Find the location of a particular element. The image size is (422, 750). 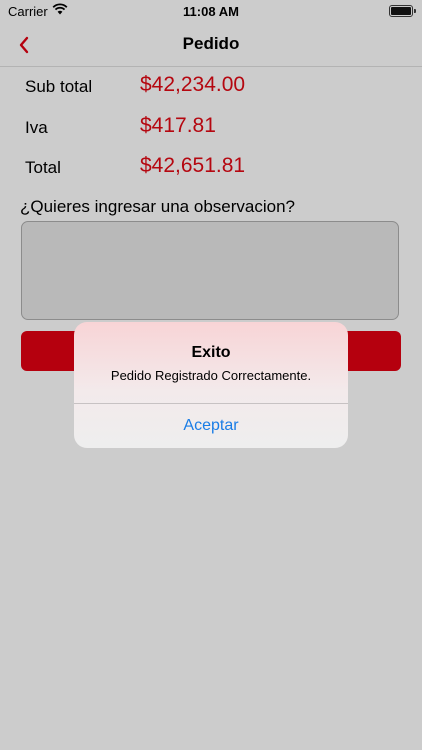

subtotal-row: Sub total $42,234.00 is located at coordinates (215, 86).